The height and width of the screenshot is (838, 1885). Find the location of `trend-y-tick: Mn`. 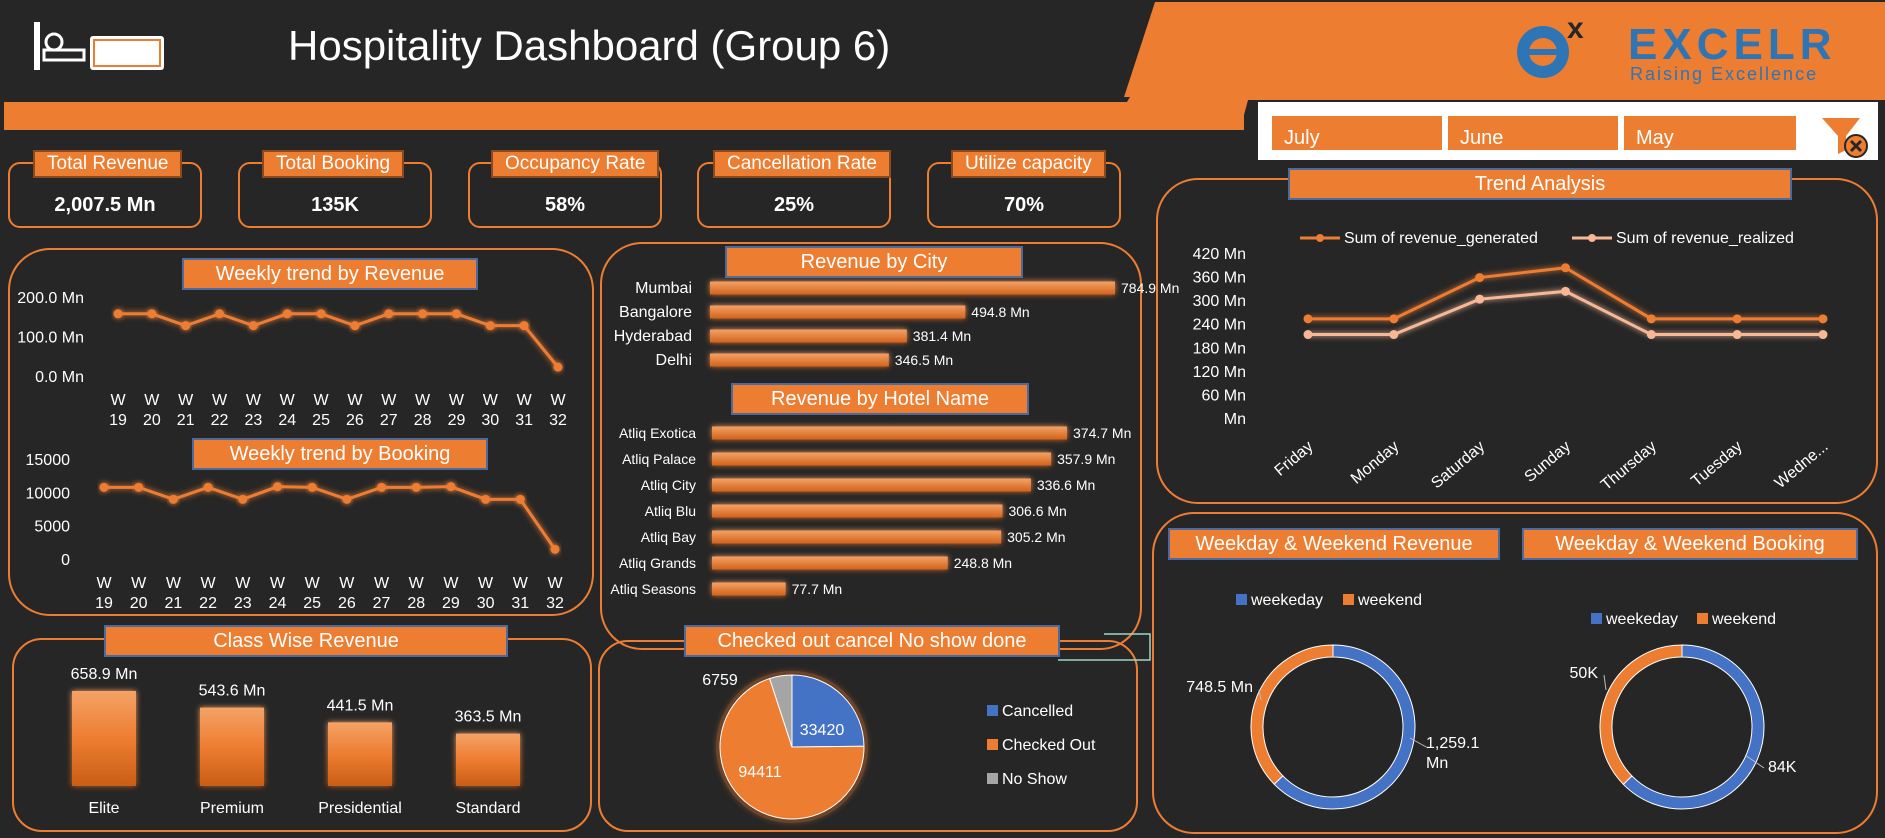

trend-y-tick: Mn is located at coordinates (1235, 419).